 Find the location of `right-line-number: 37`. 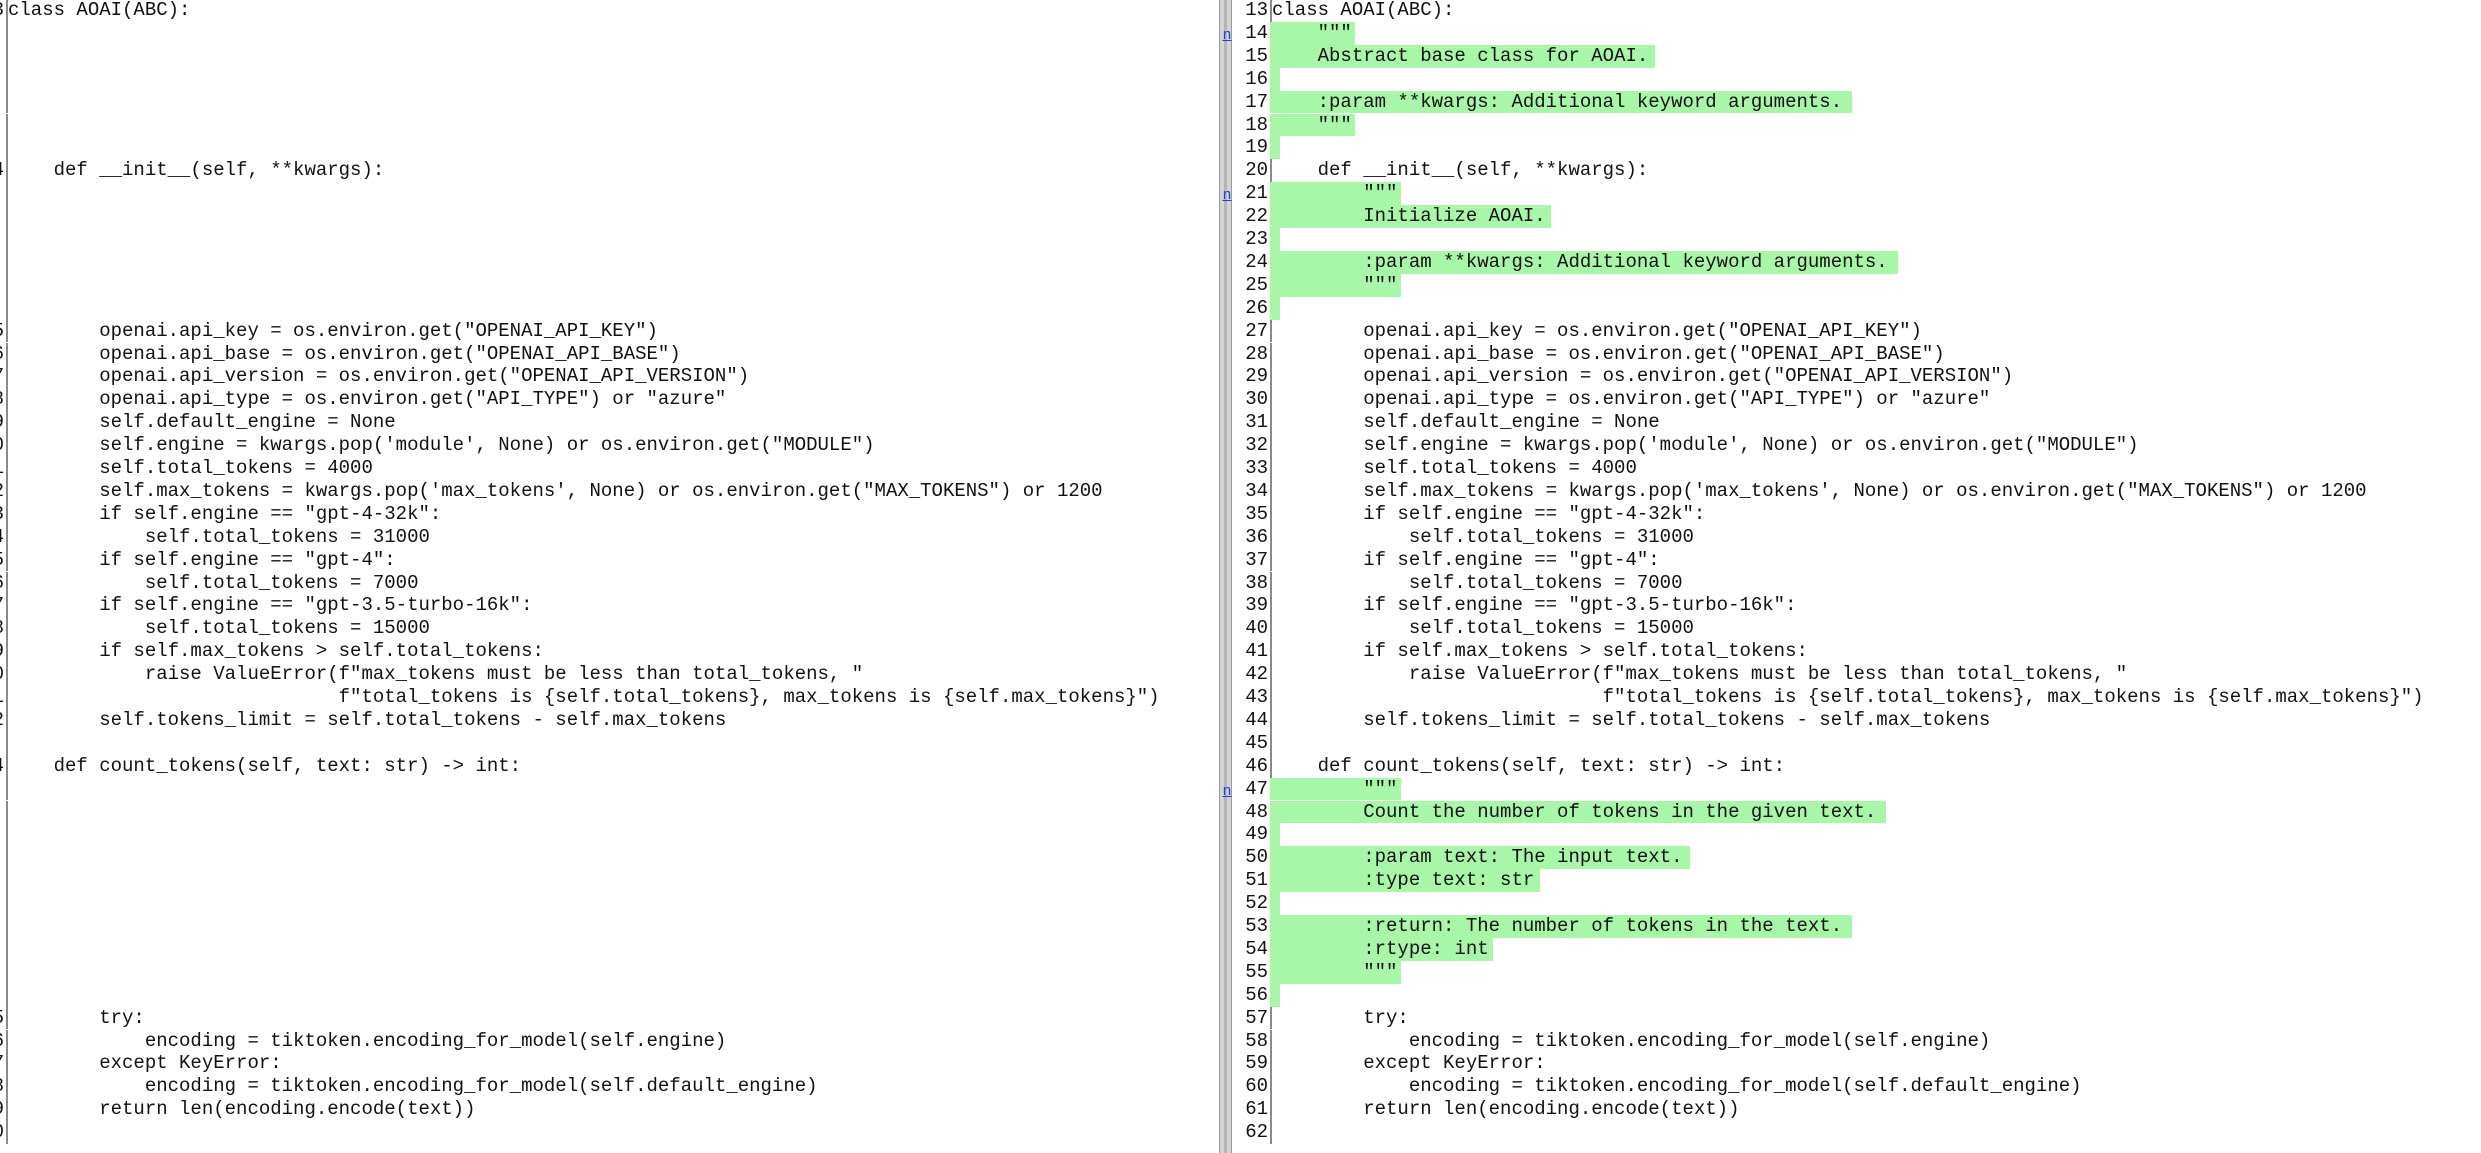

right-line-number: 37 is located at coordinates (1252, 560).